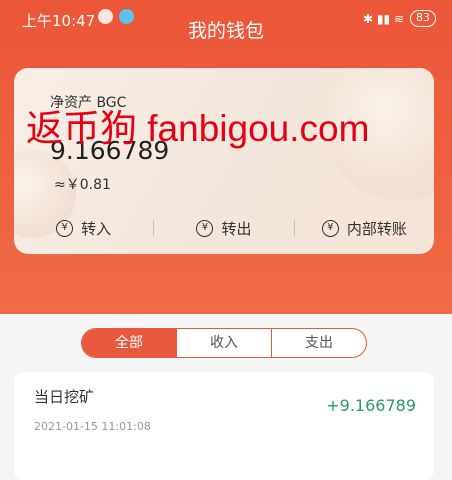 The height and width of the screenshot is (480, 452). What do you see at coordinates (225, 31) in the screenshot?
I see `page-title: 我的钱包` at bounding box center [225, 31].